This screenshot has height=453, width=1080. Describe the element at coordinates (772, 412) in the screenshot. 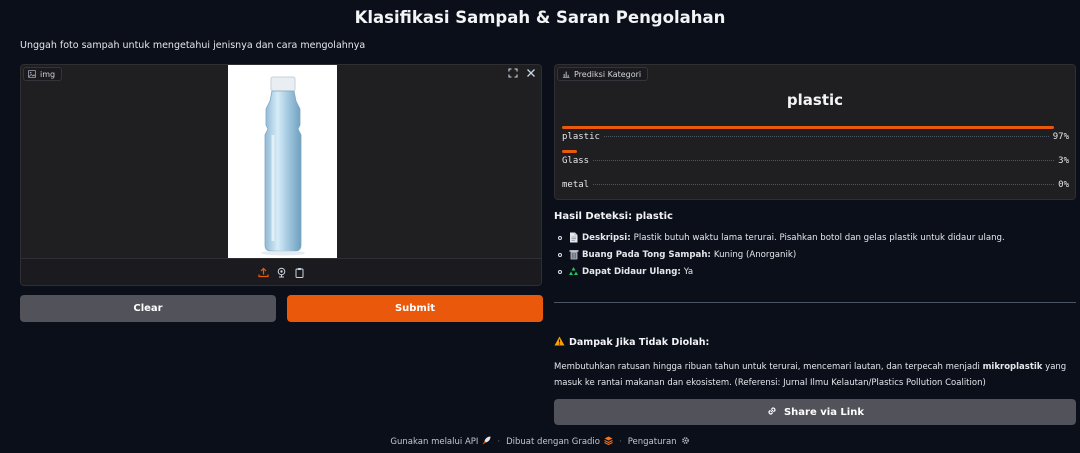

I see `link-icon` at that location.